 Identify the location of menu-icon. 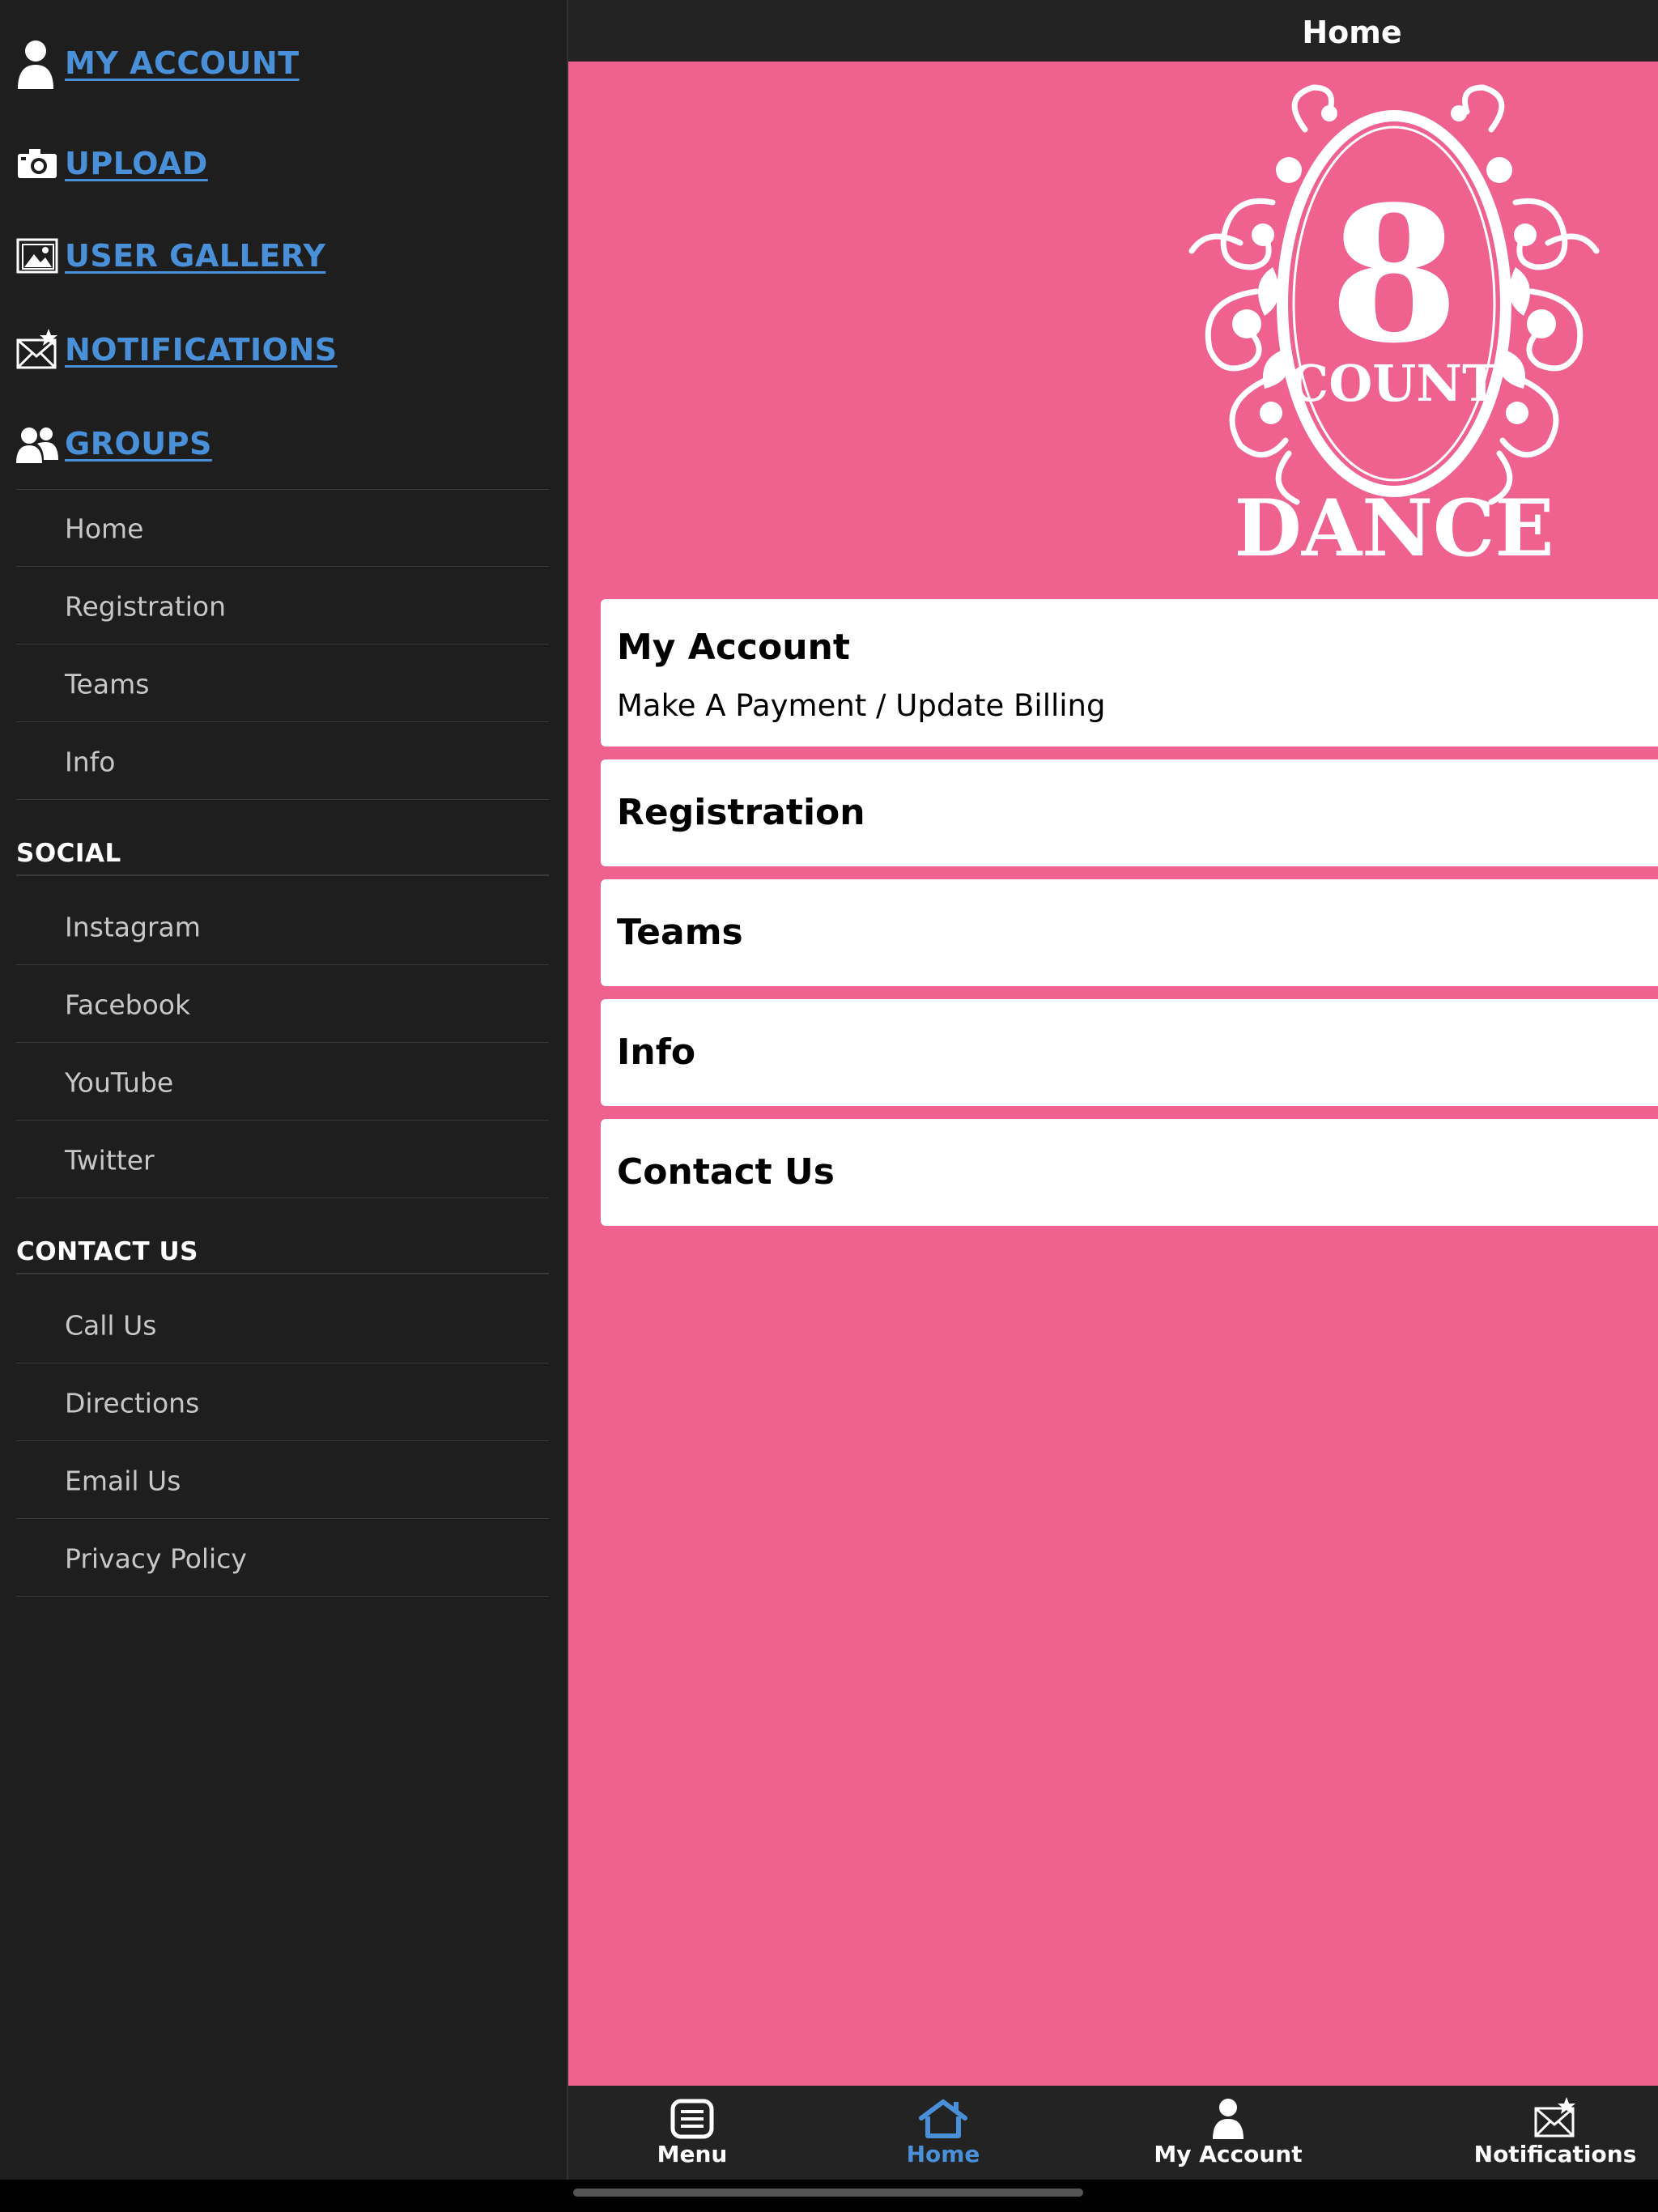
(692, 2113).